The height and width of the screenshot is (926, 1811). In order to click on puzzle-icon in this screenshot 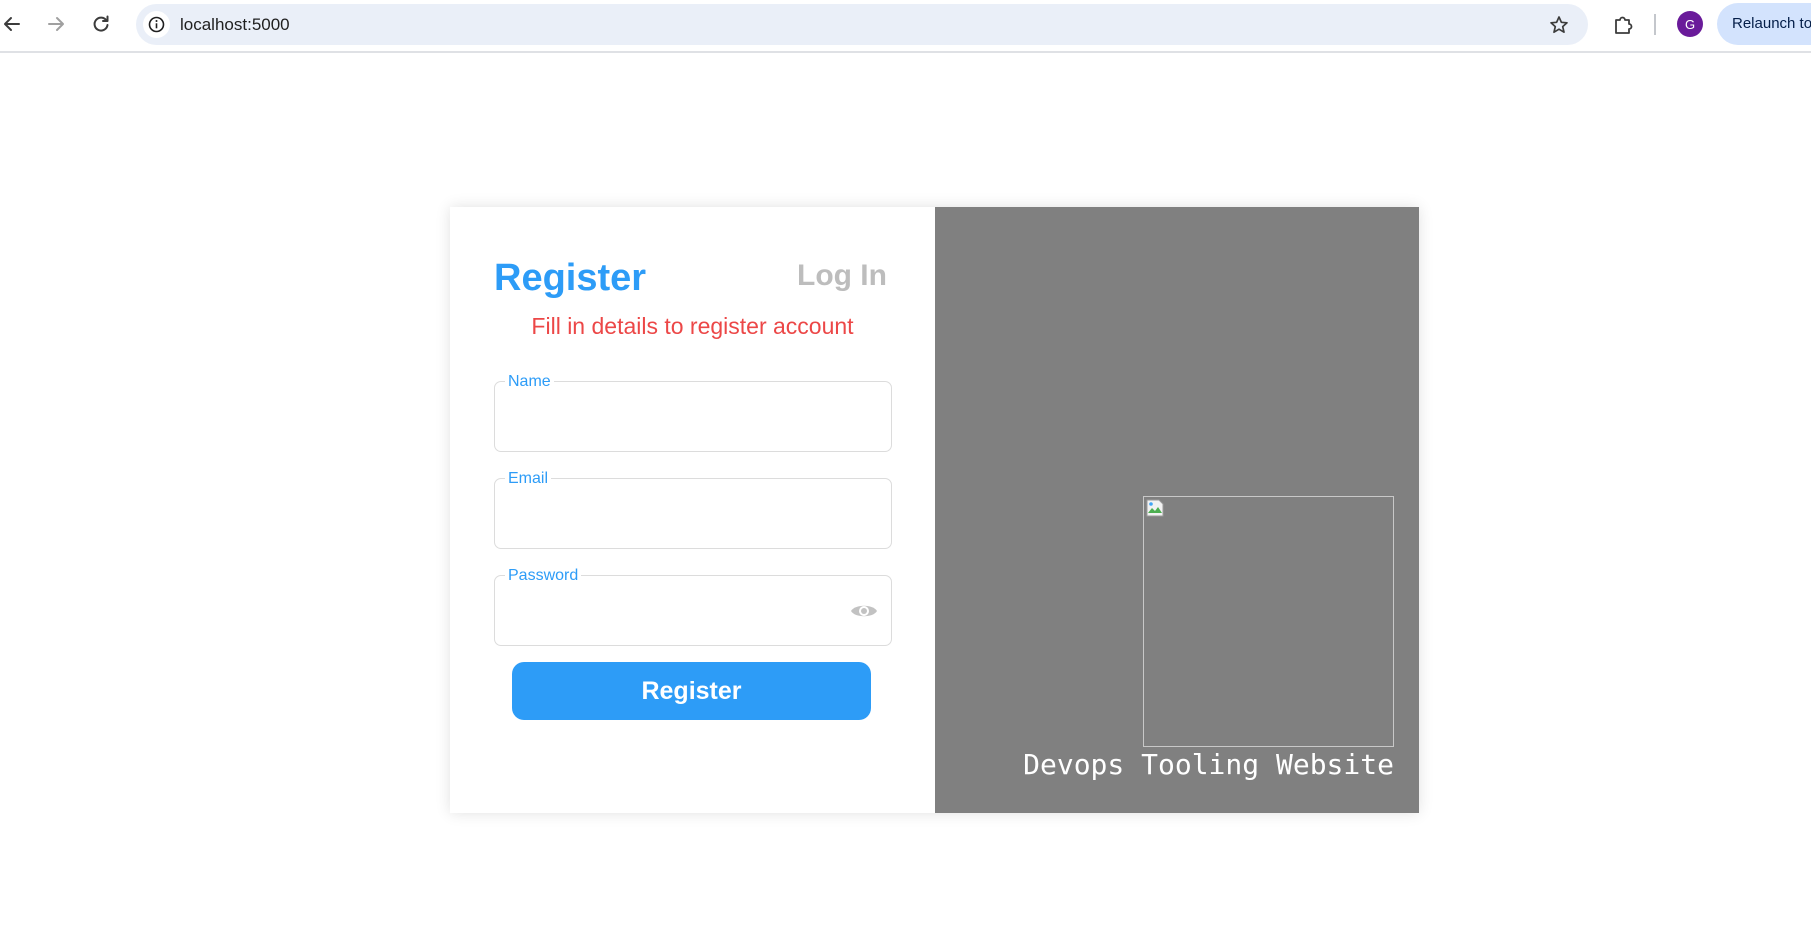, I will do `click(1624, 25)`.